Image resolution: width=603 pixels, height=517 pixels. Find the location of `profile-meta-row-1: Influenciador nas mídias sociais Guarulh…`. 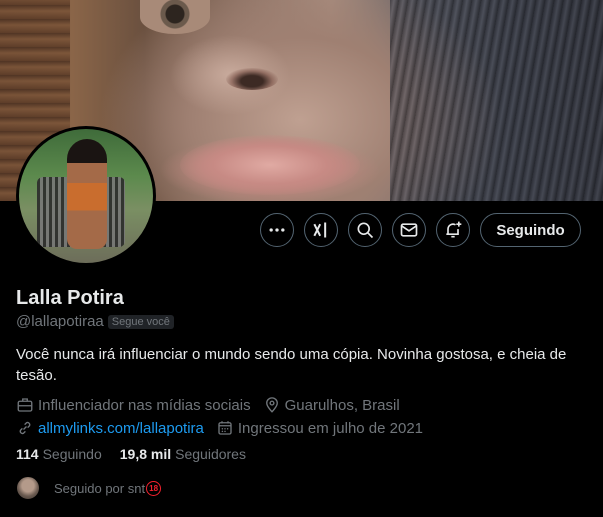

profile-meta-row-1: Influenciador nas mídias sociais Guarulh… is located at coordinates (214, 405).